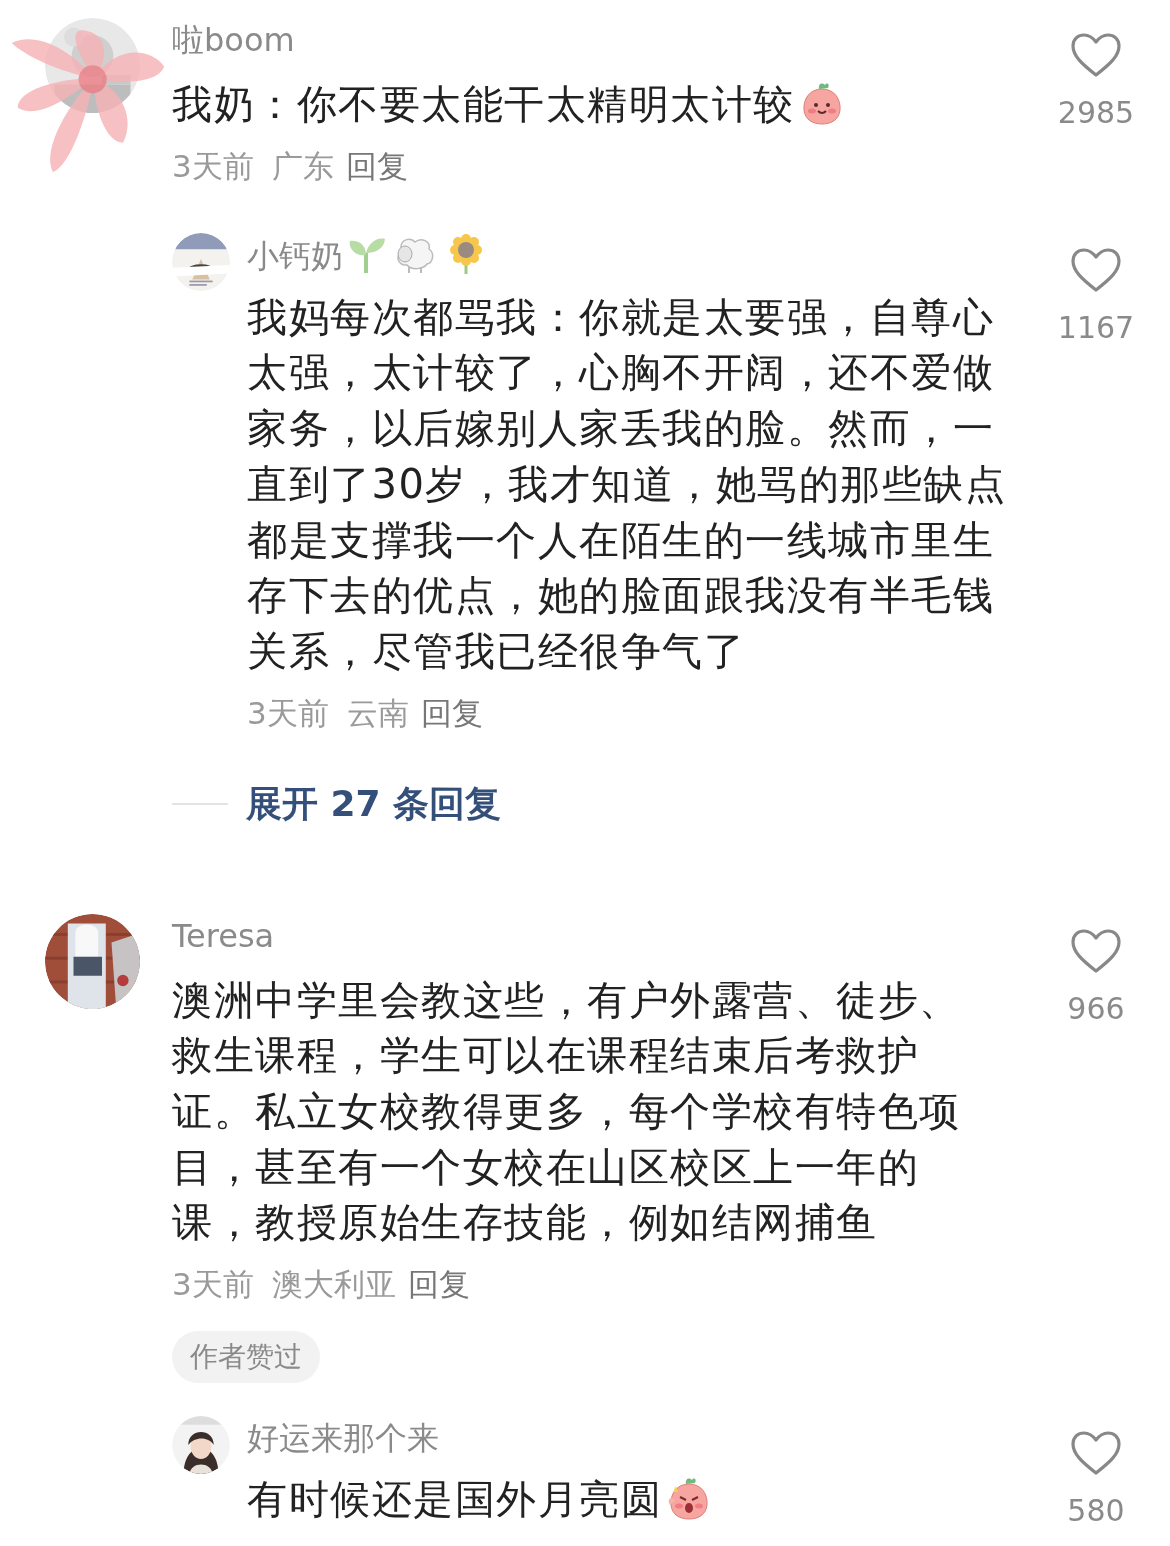  What do you see at coordinates (374, 803) in the screenshot?
I see `expand-replies-link: 展开 27 条回复` at bounding box center [374, 803].